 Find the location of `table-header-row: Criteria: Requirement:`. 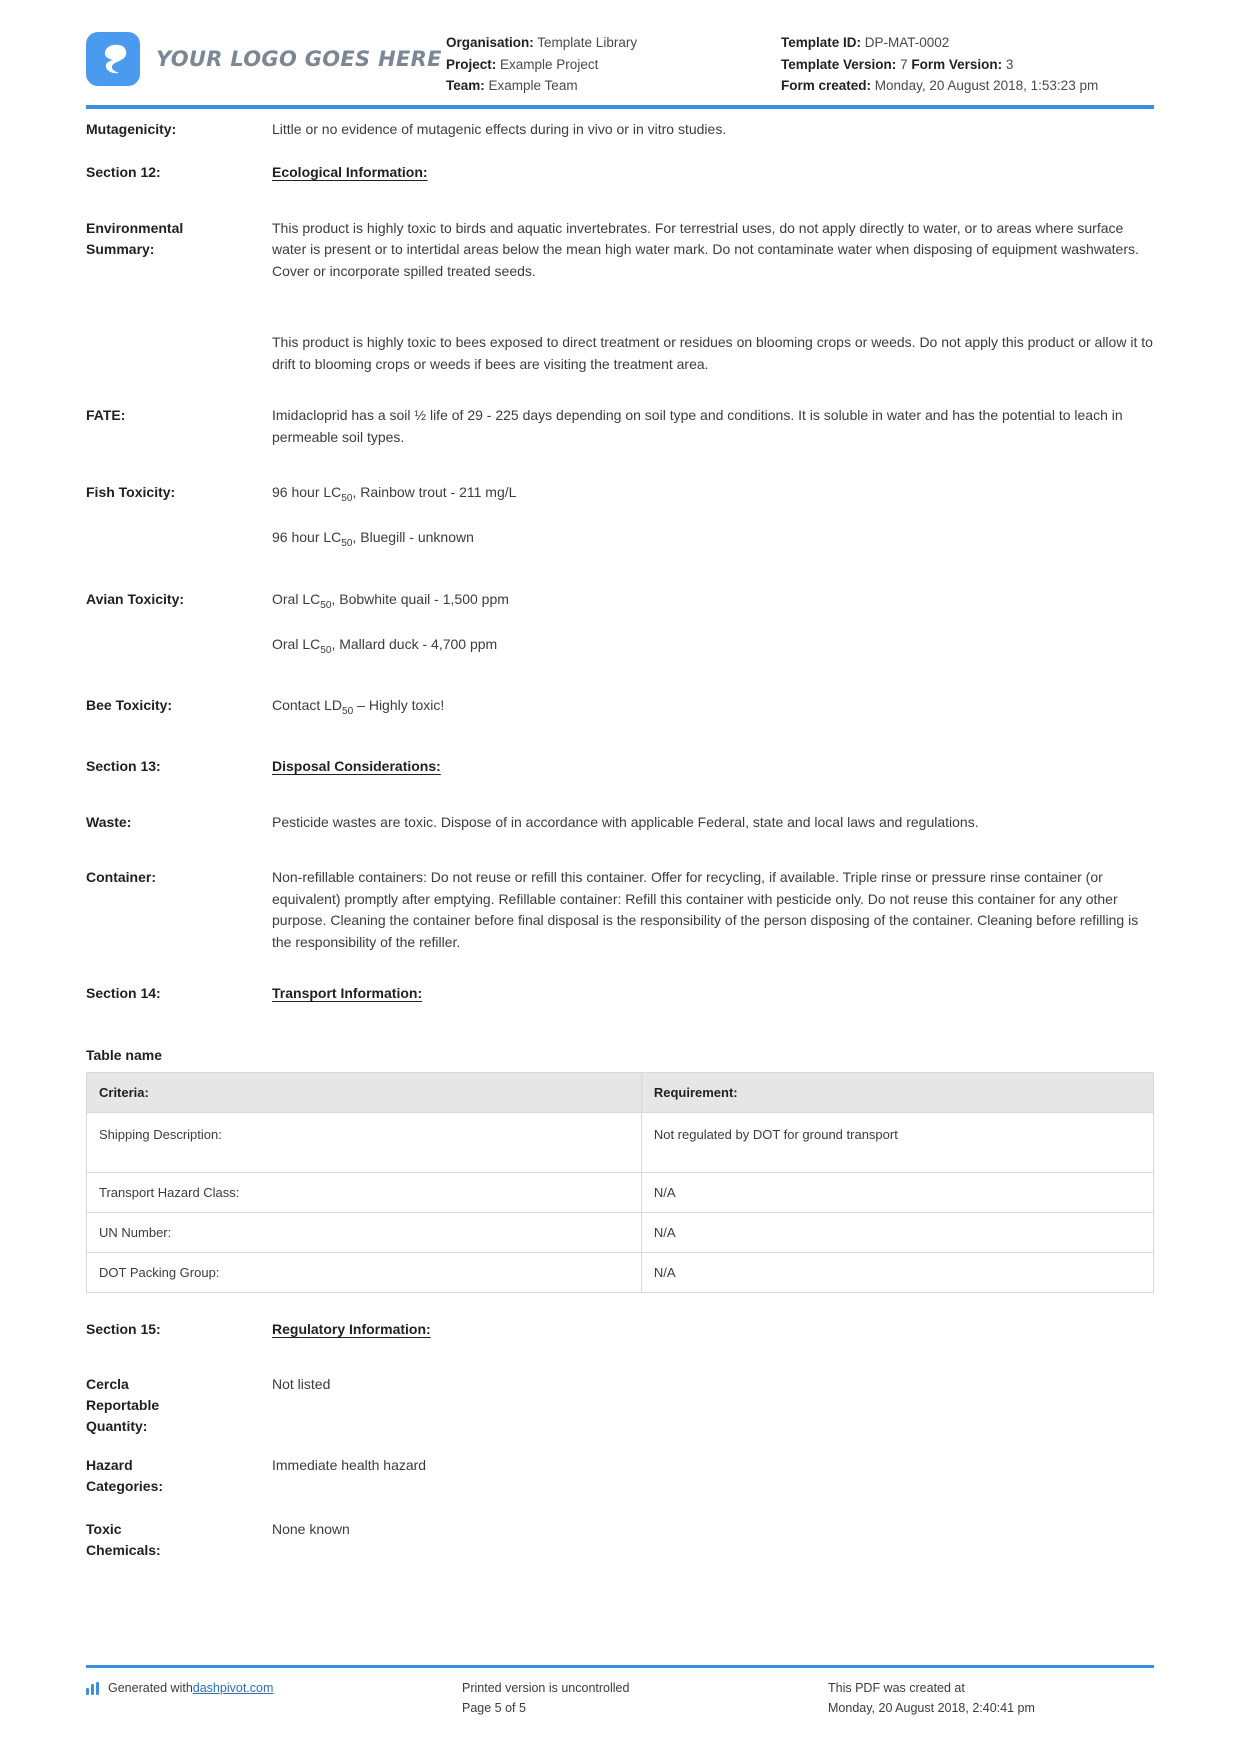

table-header-row: Criteria: Requirement: is located at coordinates (620, 1092).